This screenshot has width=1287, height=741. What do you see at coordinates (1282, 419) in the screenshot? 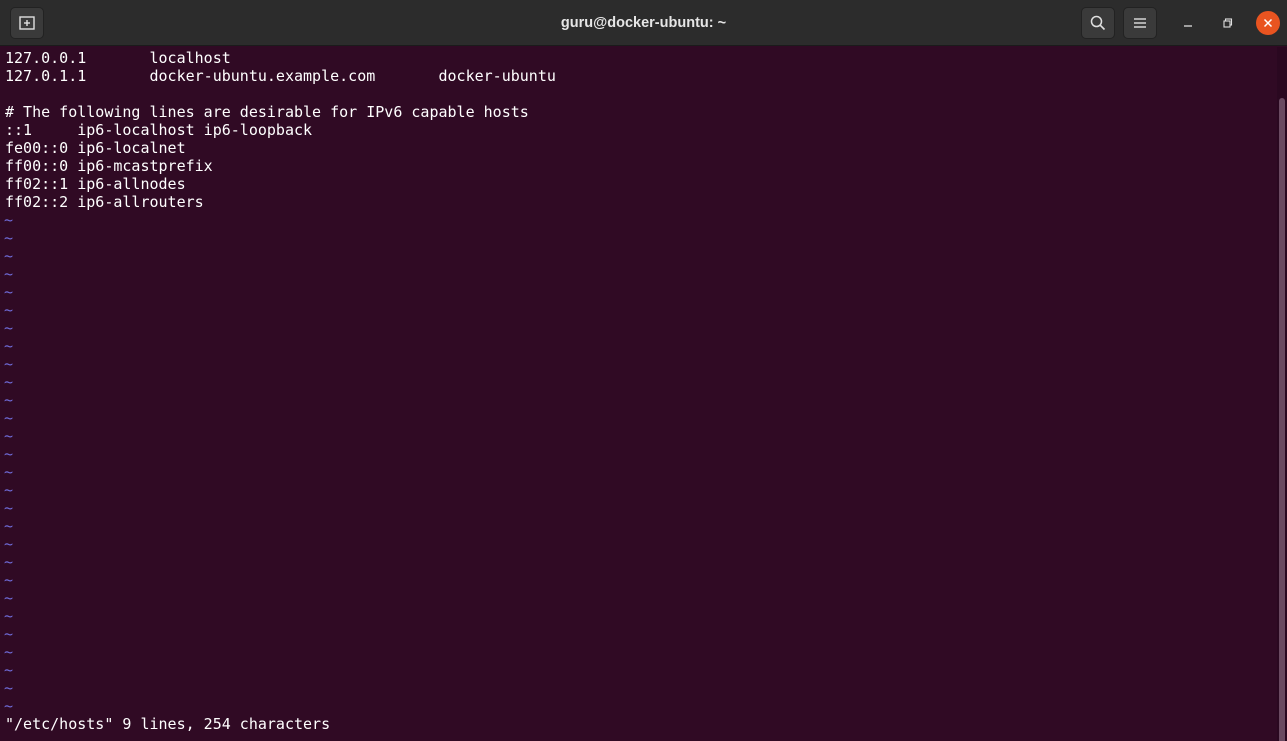
I see `scrollbar-thumb` at bounding box center [1282, 419].